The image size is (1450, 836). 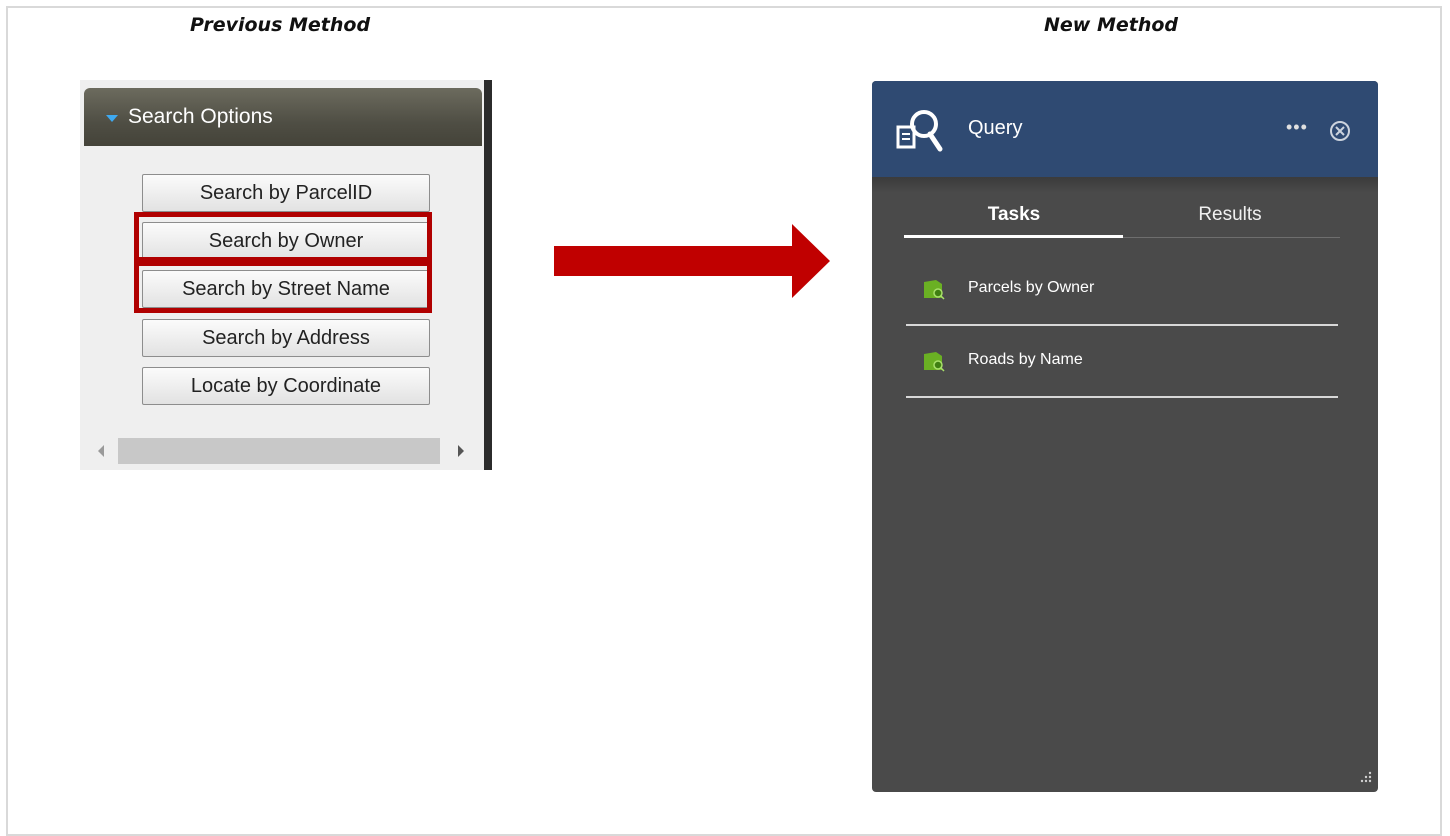 What do you see at coordinates (995, 128) in the screenshot?
I see `query-title: Query` at bounding box center [995, 128].